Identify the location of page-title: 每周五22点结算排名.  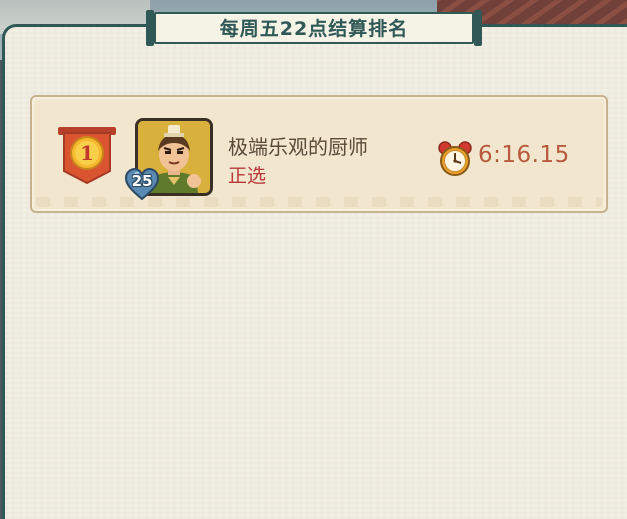
(314, 29).